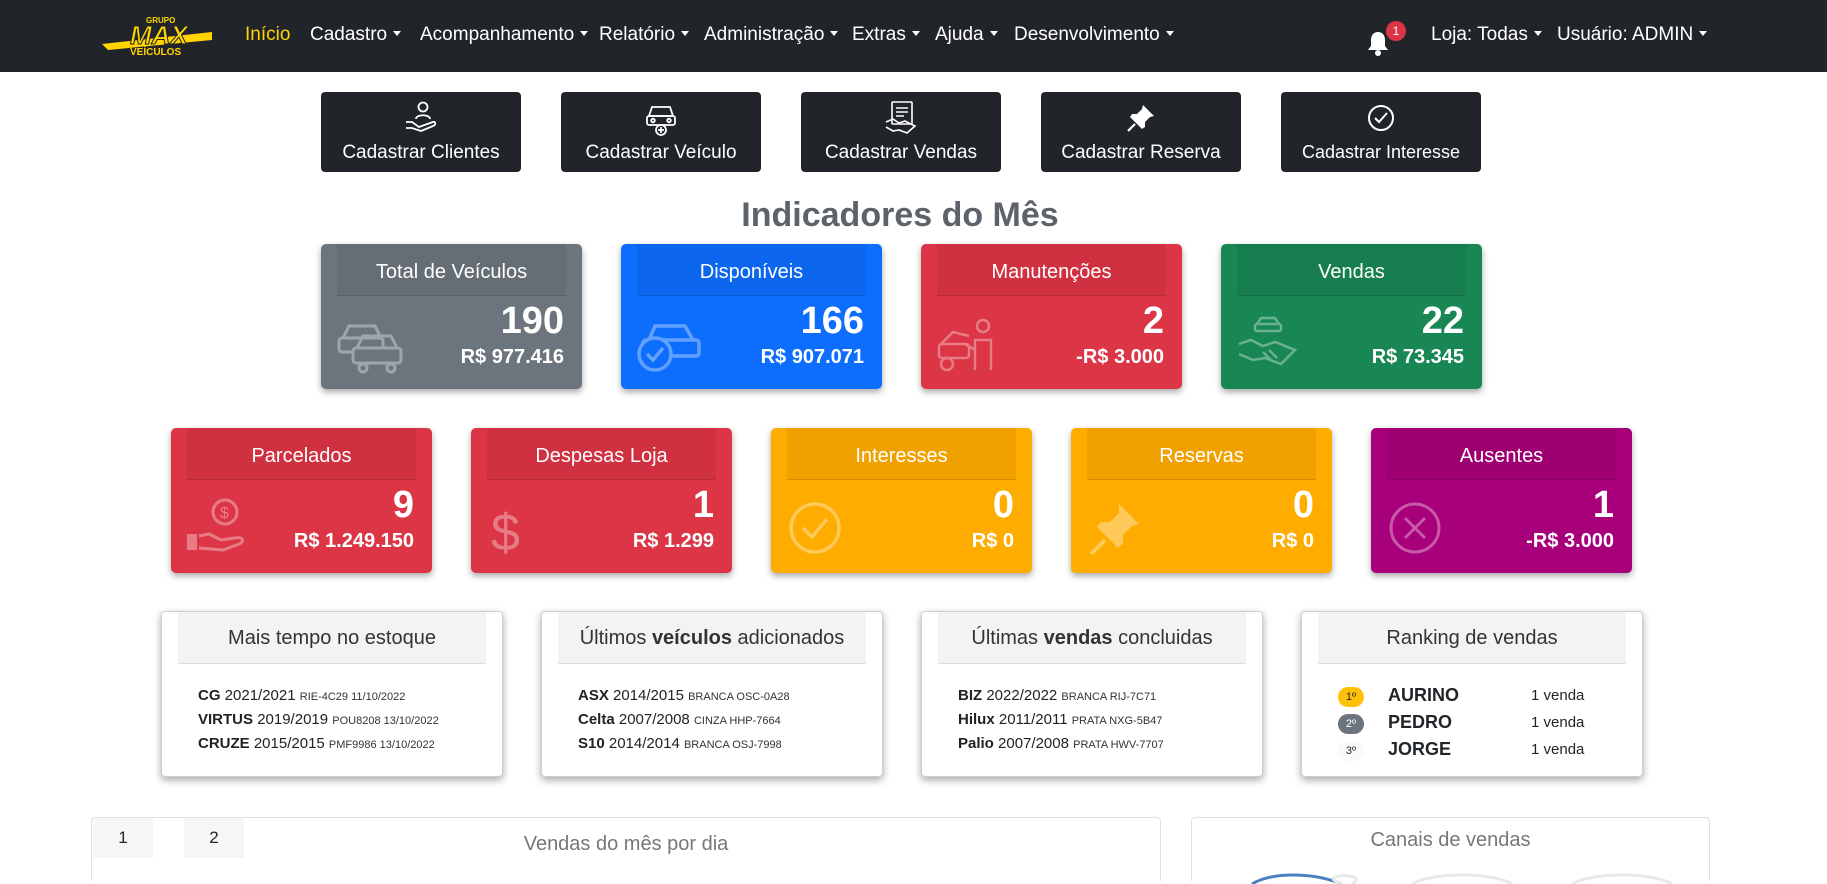  I want to click on list-item: S10 2014/2014 BRANCA OSJ-7998, so click(684, 747).